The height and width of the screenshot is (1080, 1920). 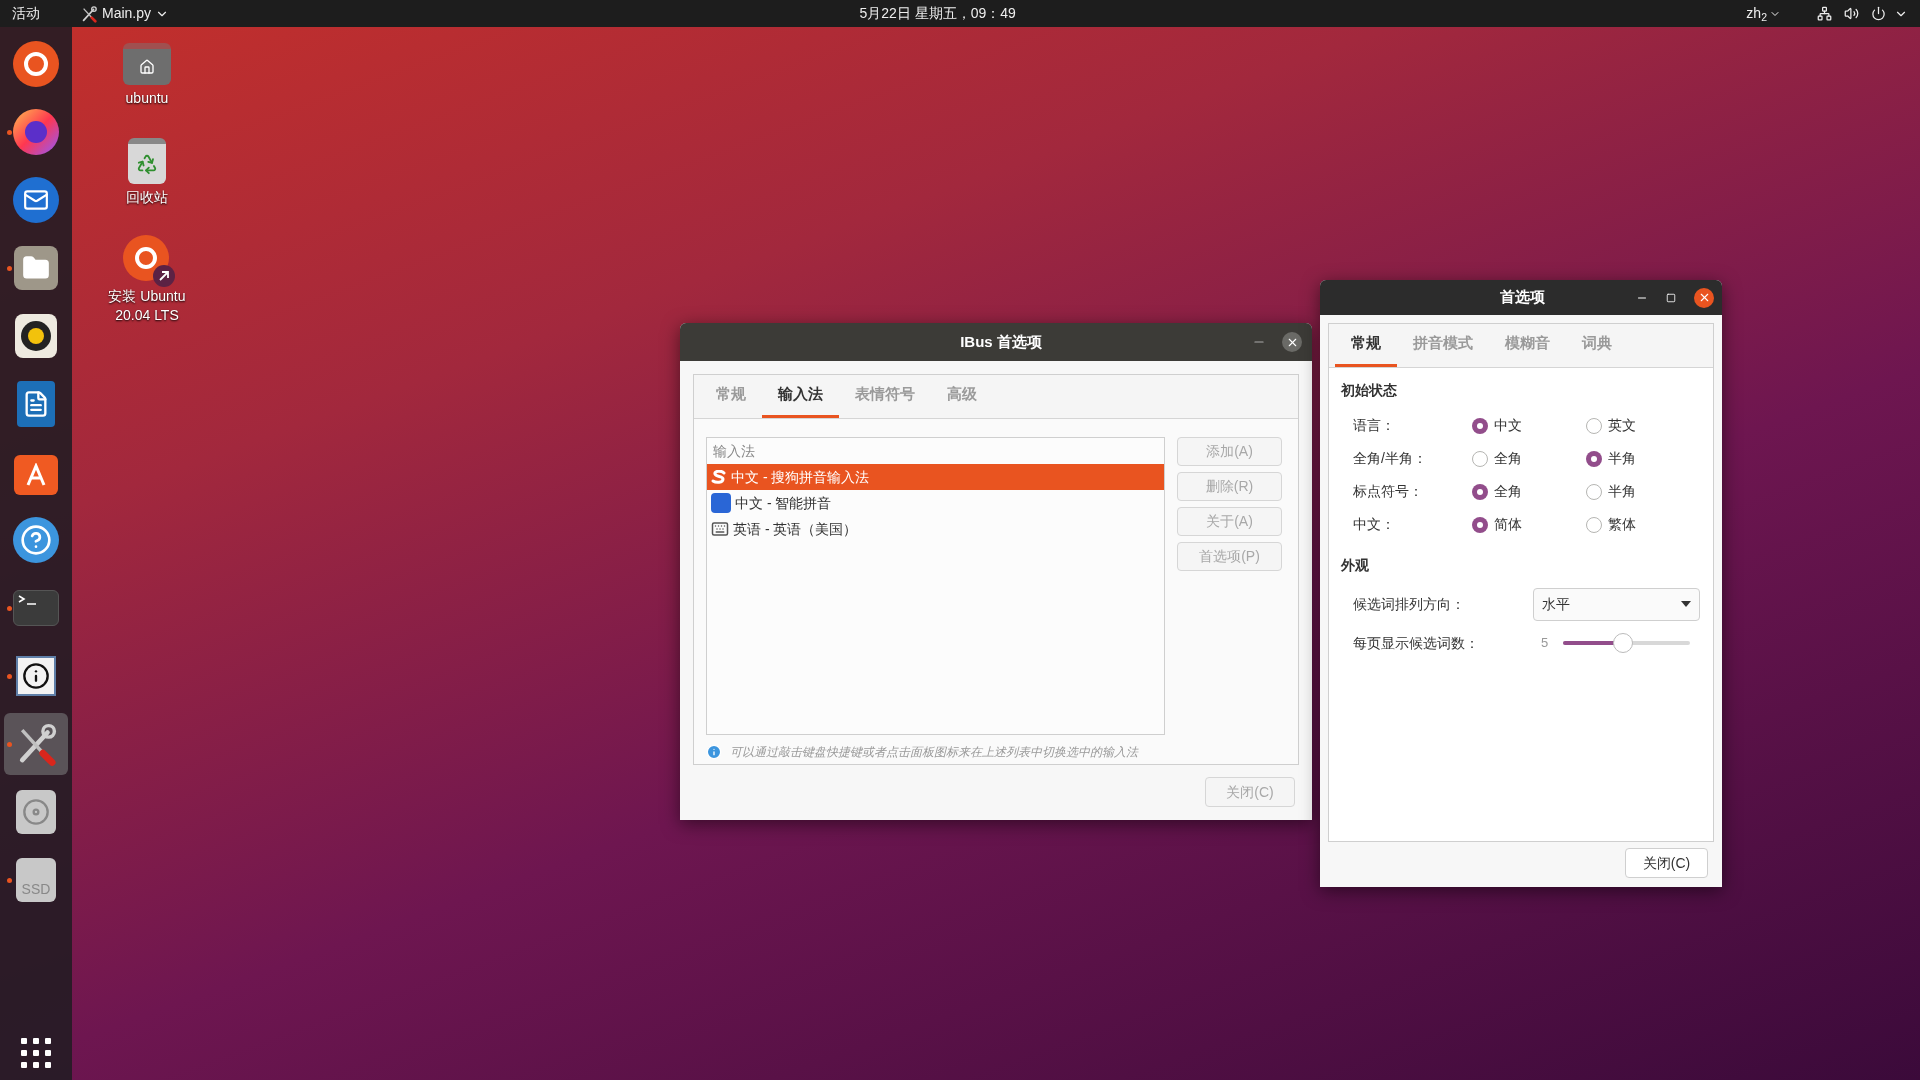 I want to click on radio-label: 简体, so click(x=1507, y=524).